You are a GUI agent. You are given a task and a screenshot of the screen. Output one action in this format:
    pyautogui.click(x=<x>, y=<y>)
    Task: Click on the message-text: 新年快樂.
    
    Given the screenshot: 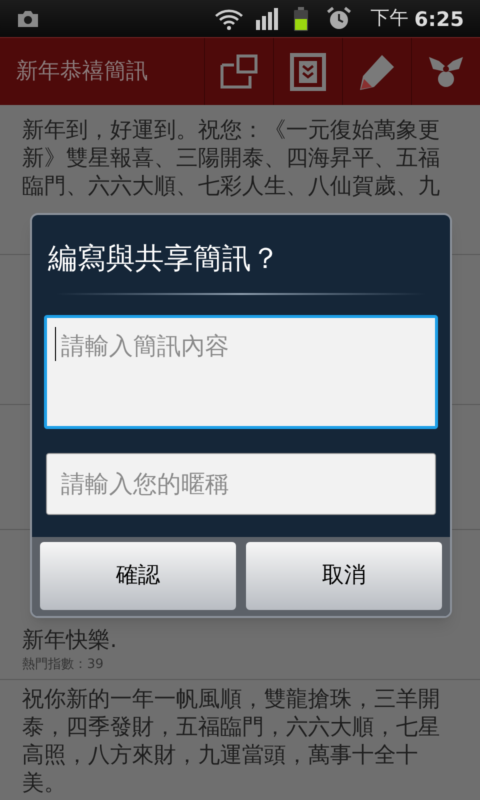 What is the action you would take?
    pyautogui.click(x=69, y=641)
    